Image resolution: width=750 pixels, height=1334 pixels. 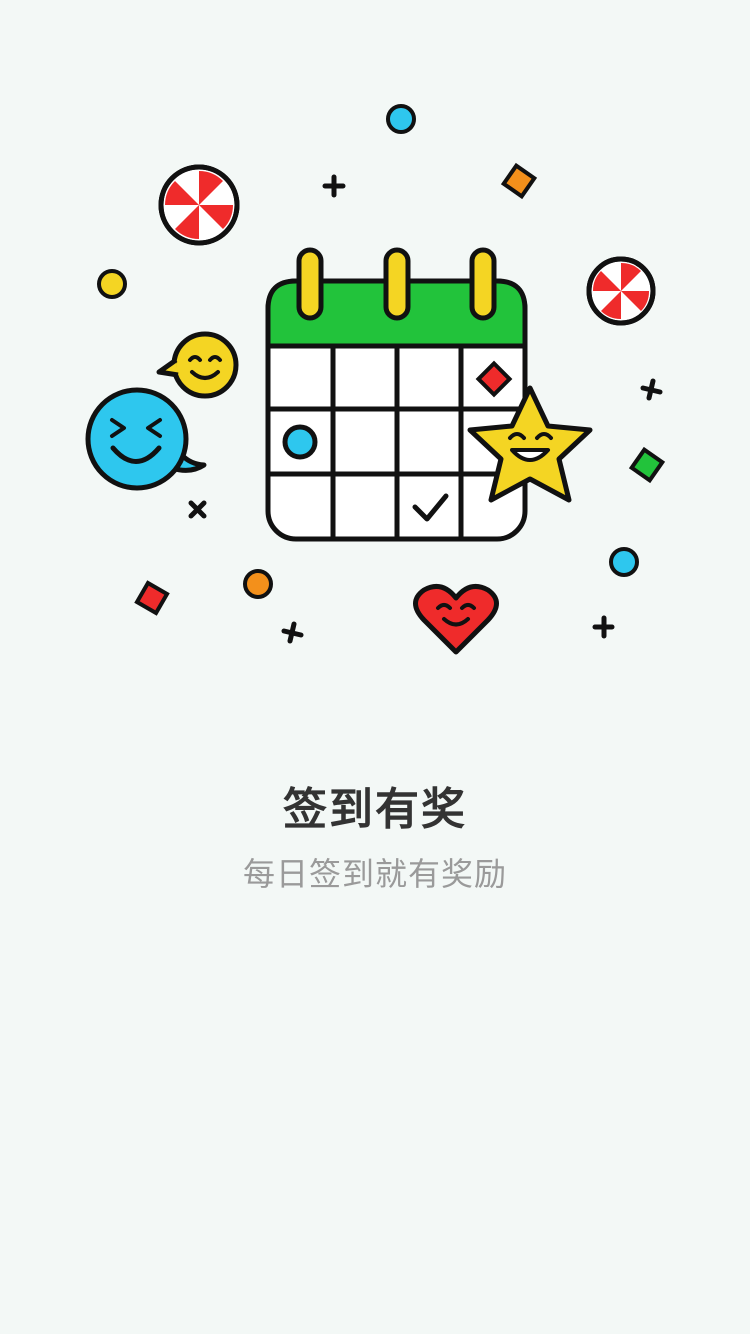 I want to click on calendar-icon, so click(x=396, y=394).